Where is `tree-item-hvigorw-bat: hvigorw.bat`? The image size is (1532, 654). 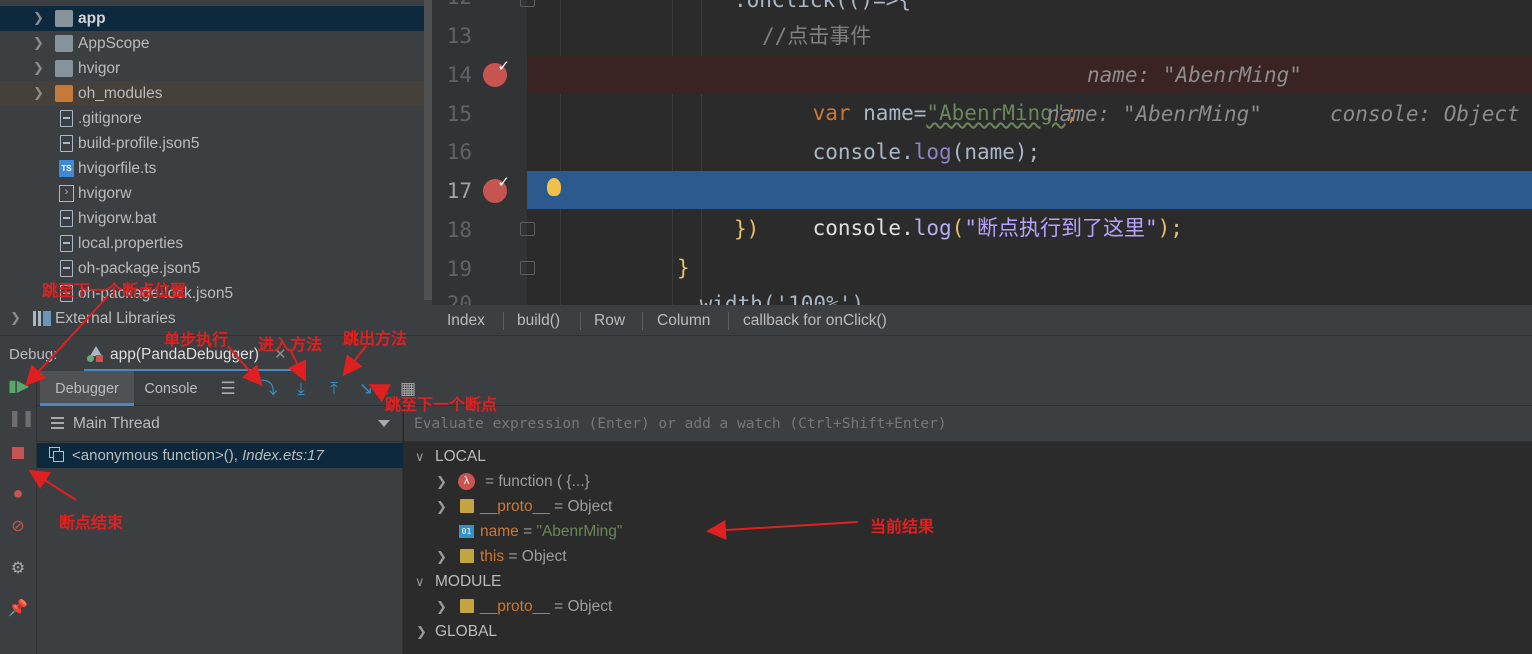 tree-item-hvigorw-bat: hvigorw.bat is located at coordinates (212, 218).